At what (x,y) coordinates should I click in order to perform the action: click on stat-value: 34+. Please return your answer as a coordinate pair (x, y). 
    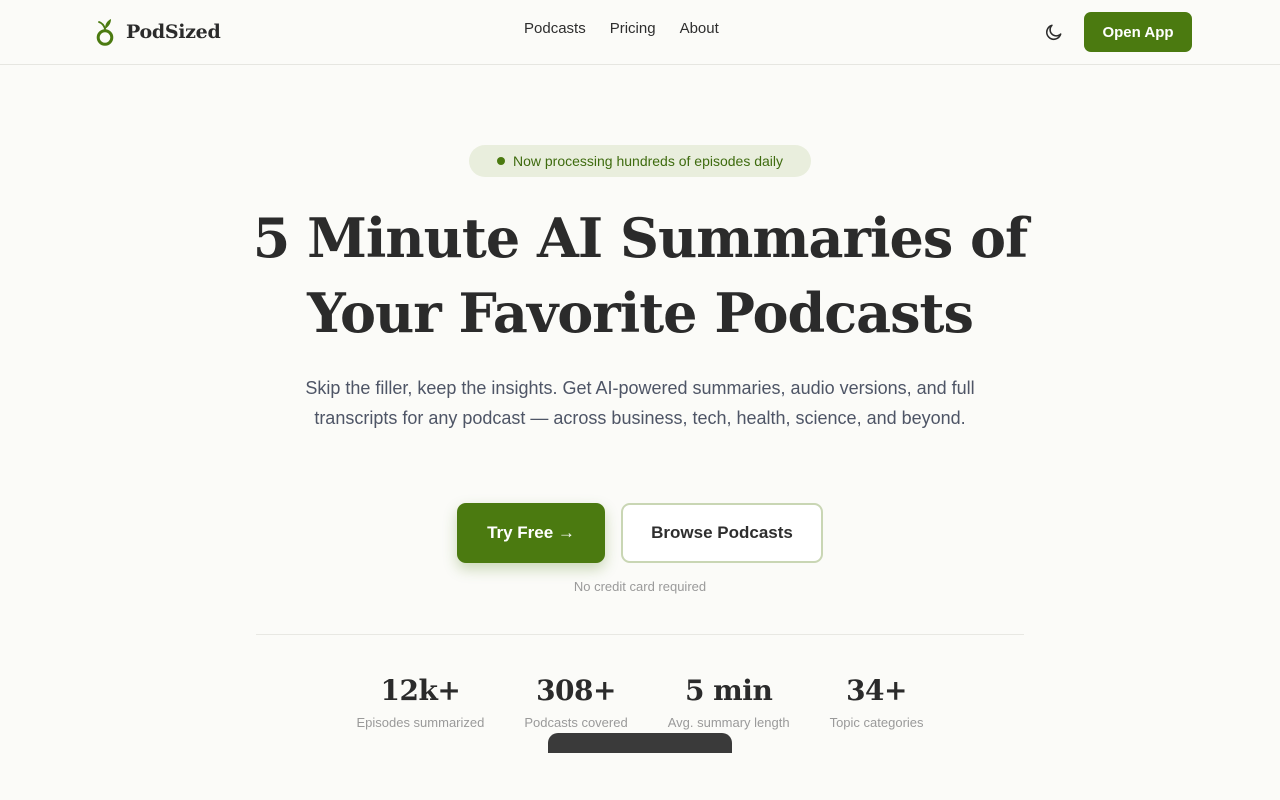
    Looking at the image, I should click on (877, 690).